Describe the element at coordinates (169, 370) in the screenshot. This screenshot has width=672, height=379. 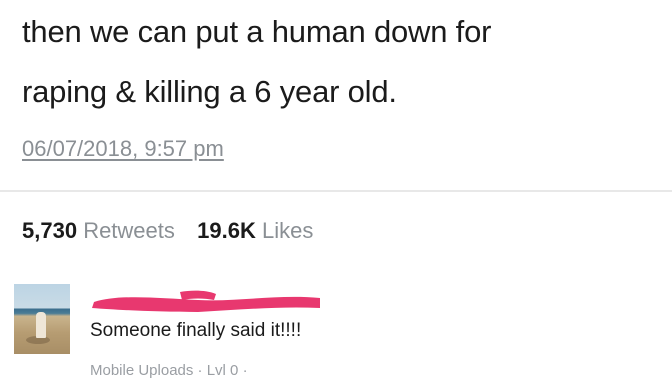
I see `comment-meta: Mobile Uploads · Lvl 0 ·` at that location.